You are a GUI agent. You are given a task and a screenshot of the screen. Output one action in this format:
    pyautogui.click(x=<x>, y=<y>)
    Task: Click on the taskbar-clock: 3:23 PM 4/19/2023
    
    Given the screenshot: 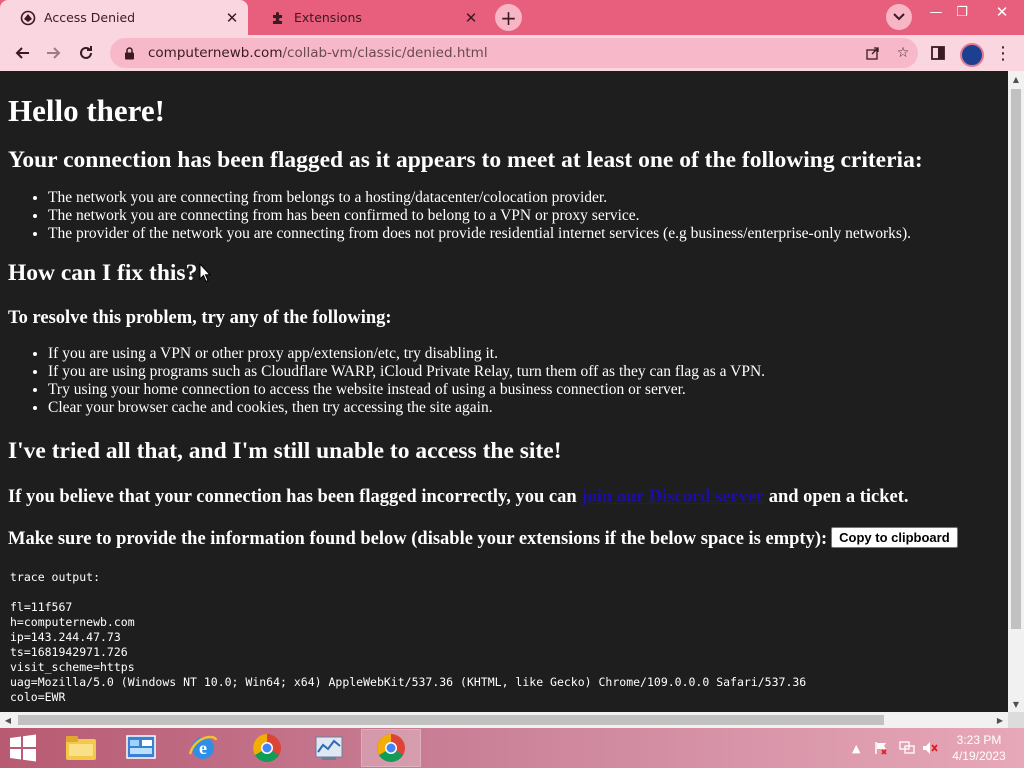 What is the action you would take?
    pyautogui.click(x=979, y=748)
    